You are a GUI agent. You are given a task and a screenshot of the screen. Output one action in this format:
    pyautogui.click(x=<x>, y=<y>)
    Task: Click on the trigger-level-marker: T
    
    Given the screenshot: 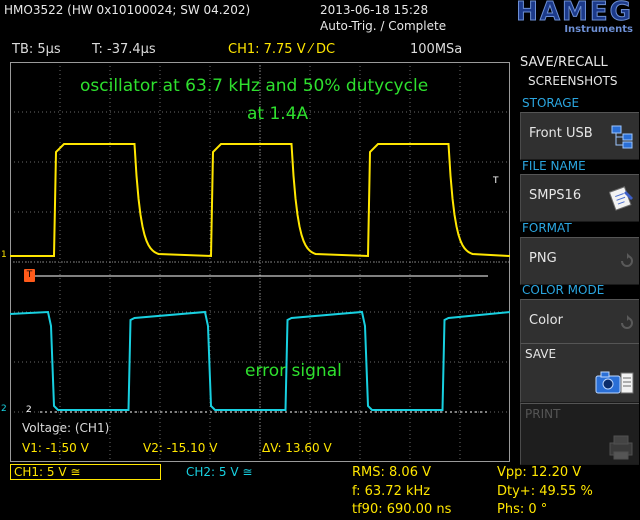 What is the action you would take?
    pyautogui.click(x=496, y=181)
    